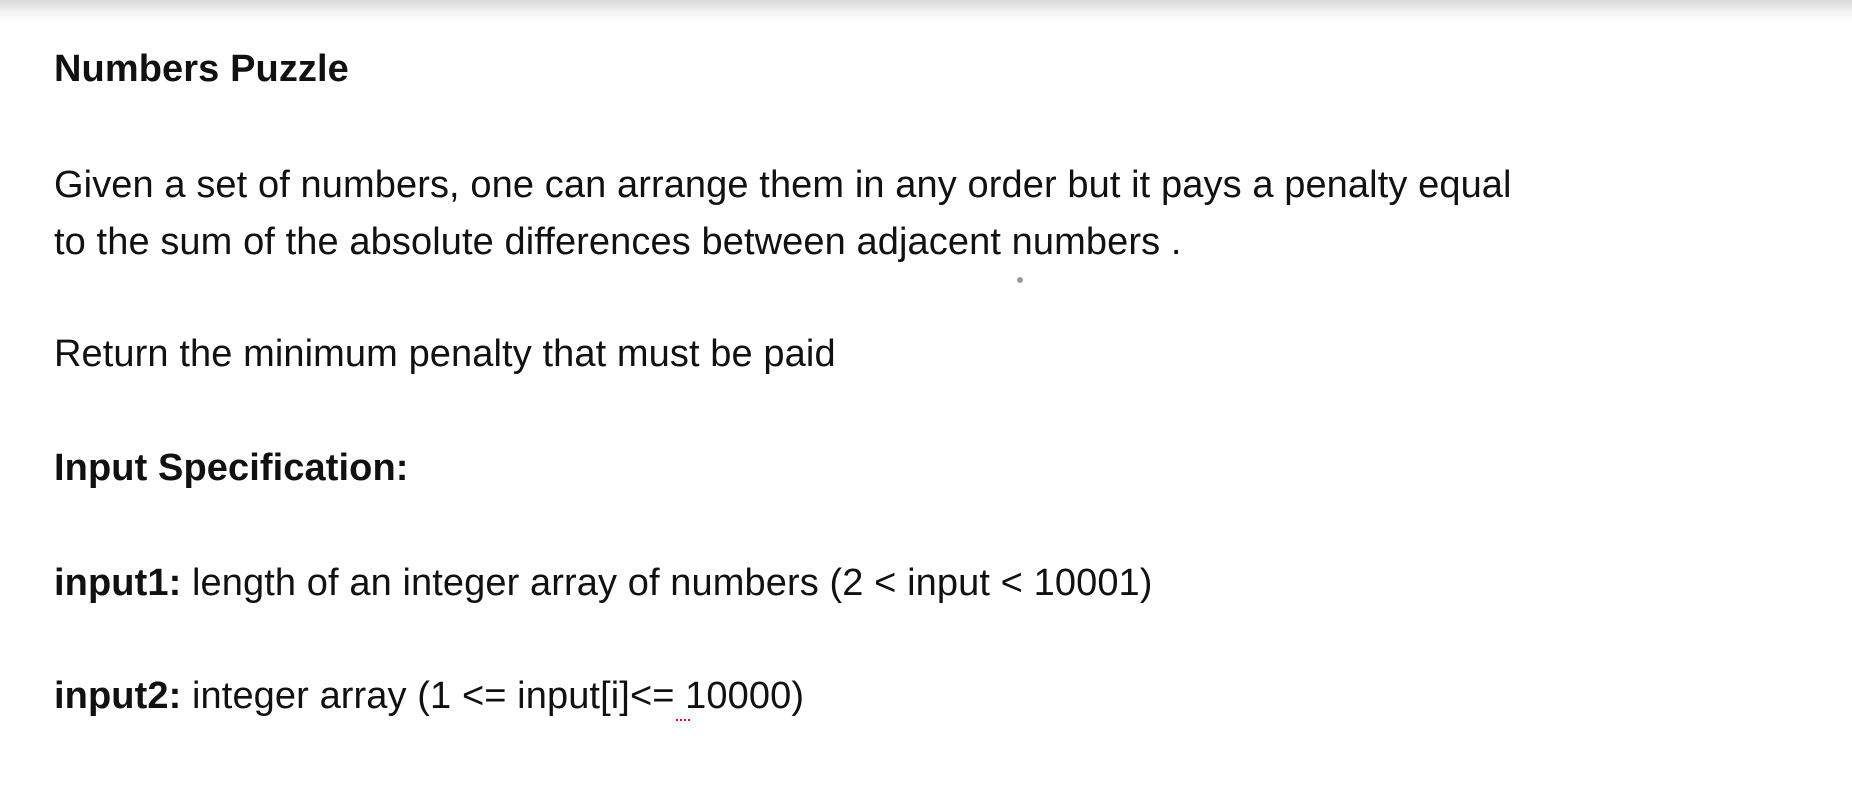  Describe the element at coordinates (118, 696) in the screenshot. I see `input2-label: input2:` at that location.